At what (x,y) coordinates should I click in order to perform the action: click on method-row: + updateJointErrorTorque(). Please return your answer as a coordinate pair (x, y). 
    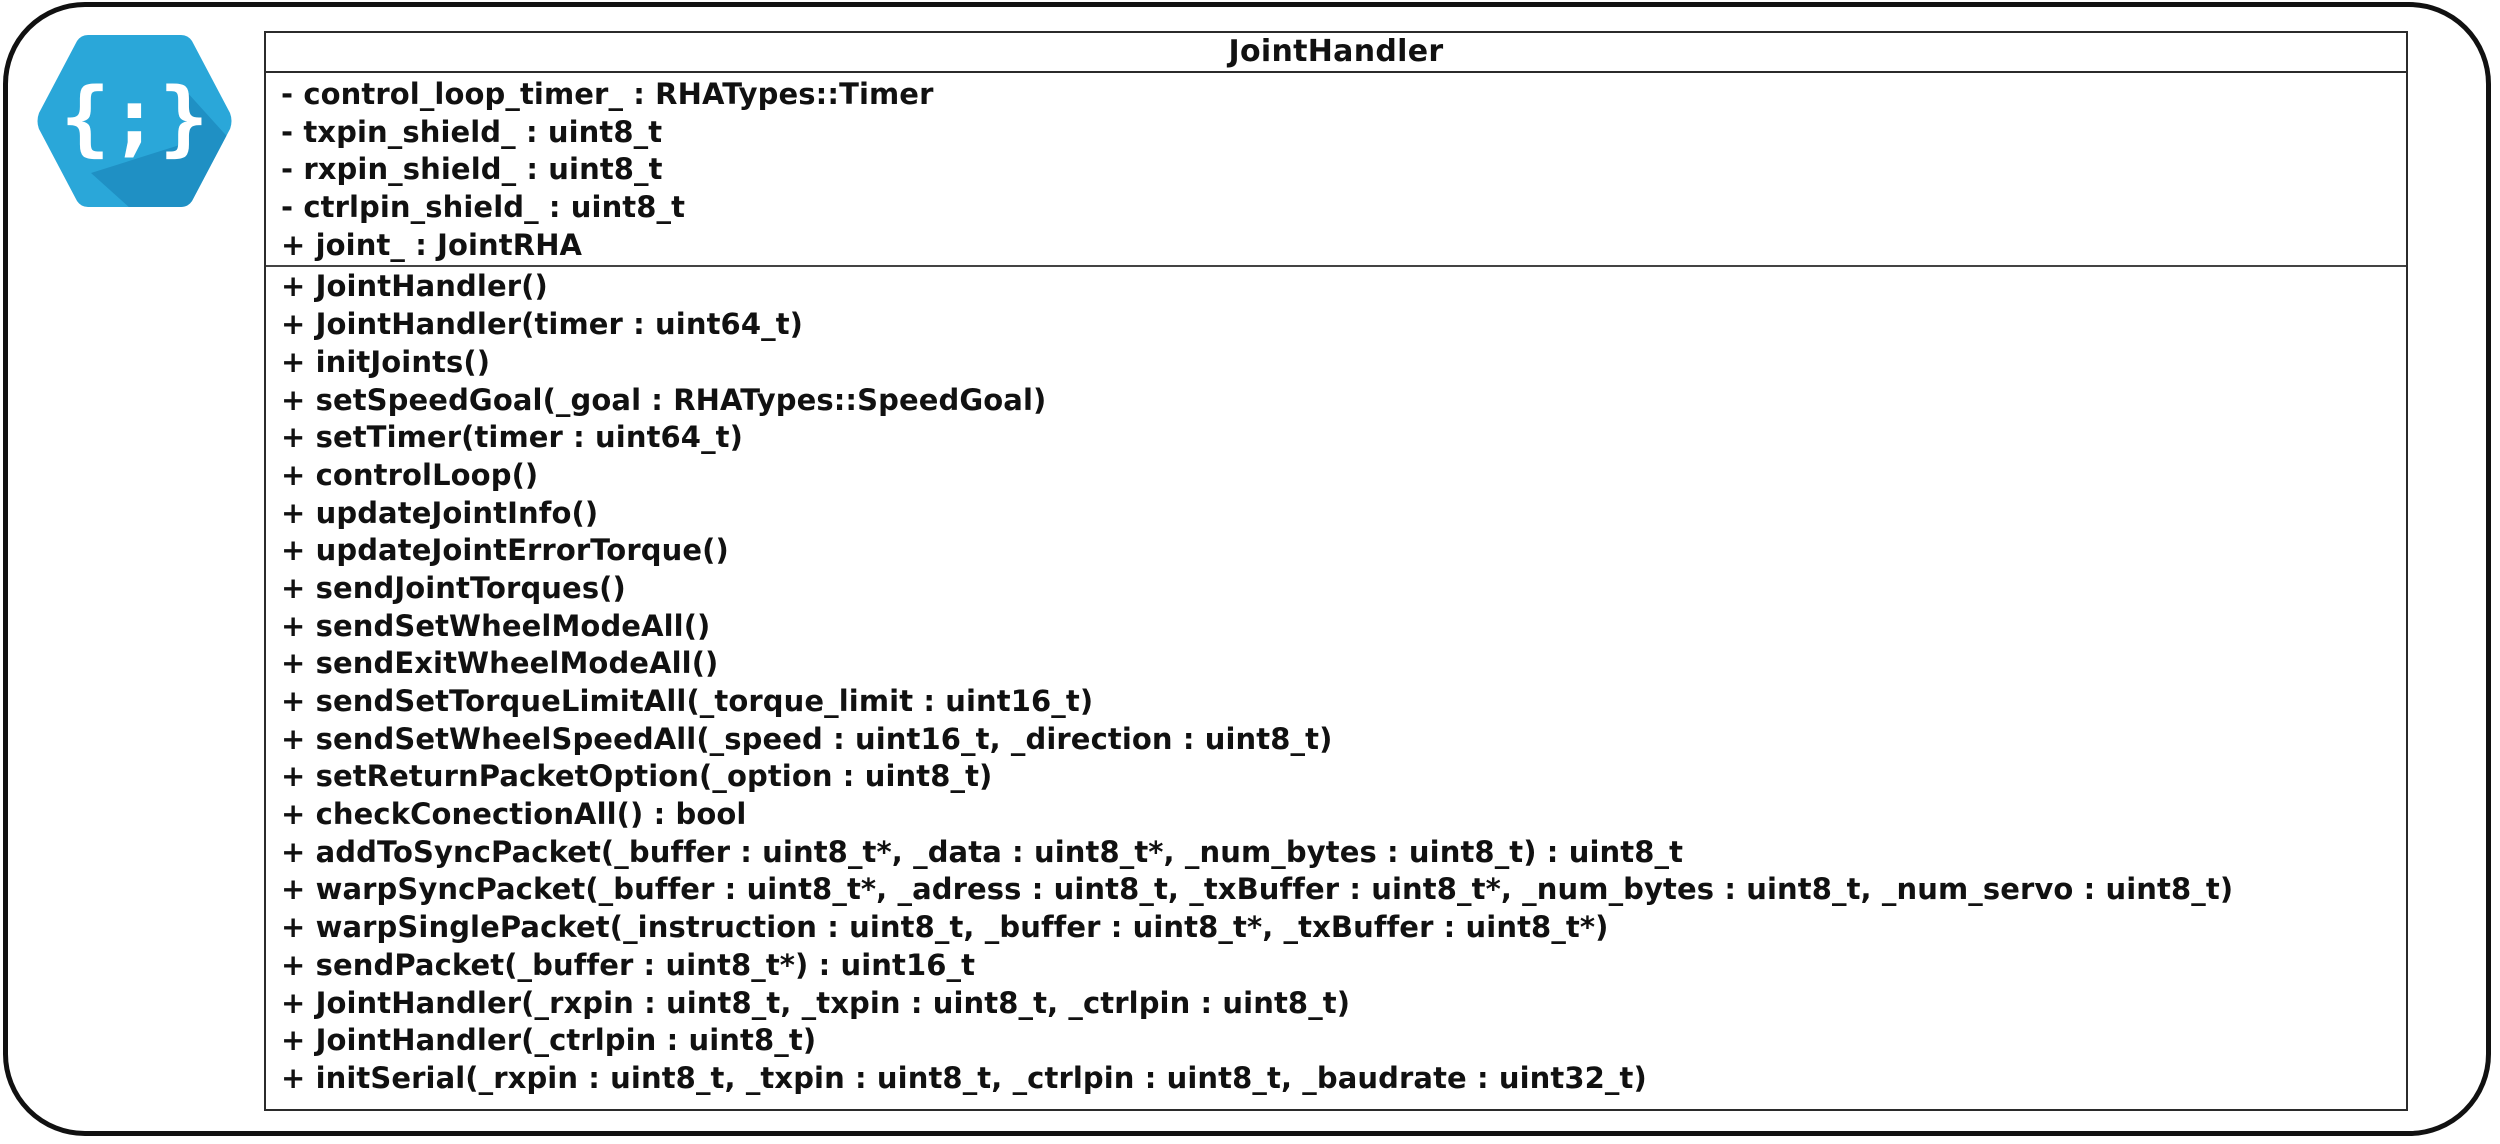
    Looking at the image, I should click on (505, 550).